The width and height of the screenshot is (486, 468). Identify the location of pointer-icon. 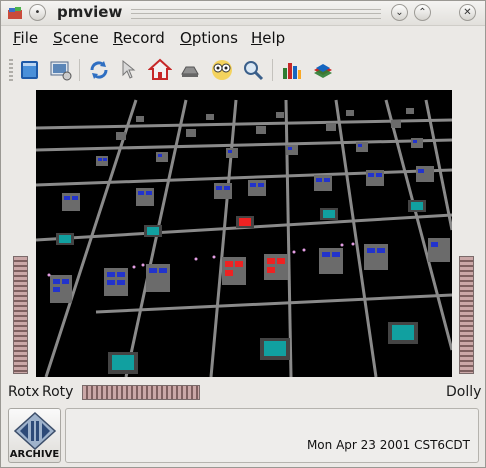
(130, 70).